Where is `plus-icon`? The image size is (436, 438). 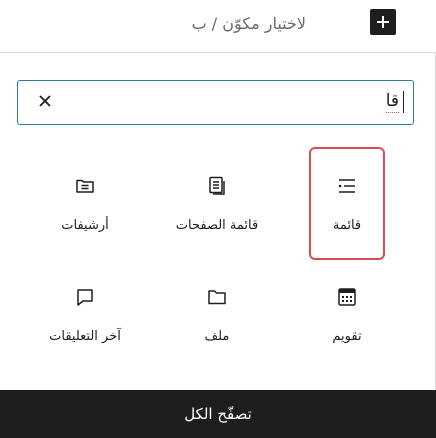
plus-icon is located at coordinates (383, 22).